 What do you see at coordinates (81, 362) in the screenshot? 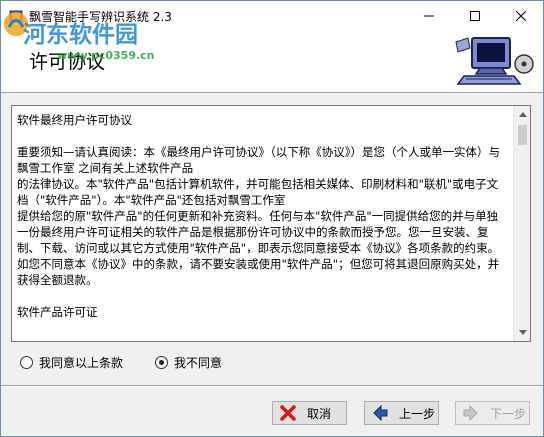
I see `agree-radio-label: 我同意以上条款` at bounding box center [81, 362].